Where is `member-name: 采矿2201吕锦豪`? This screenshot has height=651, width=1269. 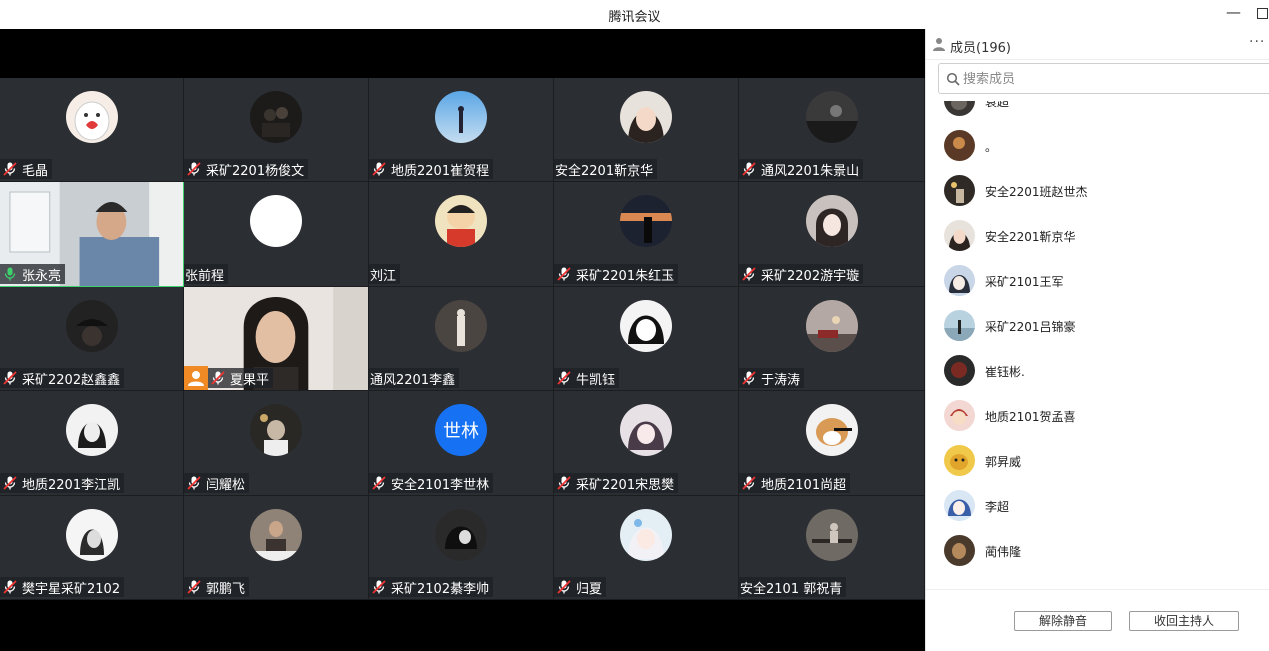 member-name: 采矿2201吕锦豪 is located at coordinates (1030, 327).